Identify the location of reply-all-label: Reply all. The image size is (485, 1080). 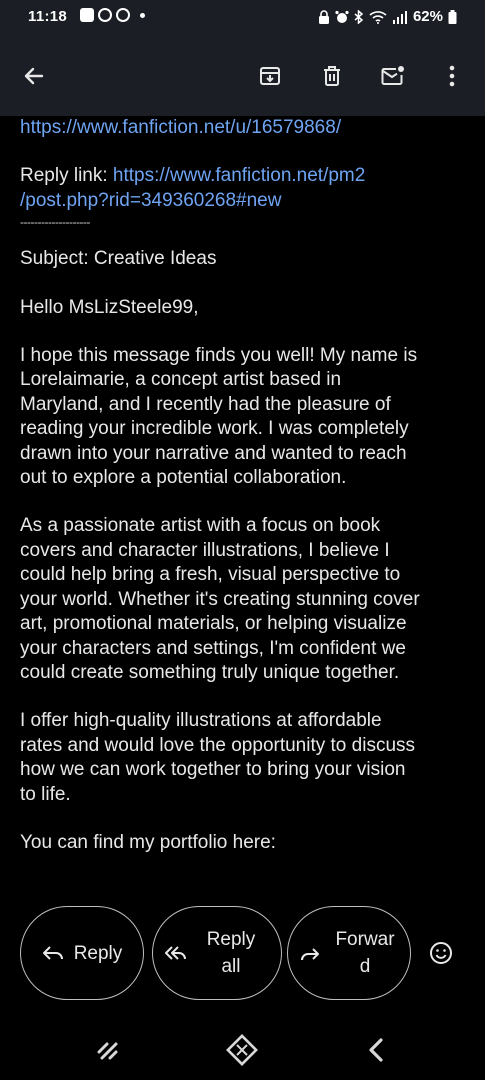
(231, 953).